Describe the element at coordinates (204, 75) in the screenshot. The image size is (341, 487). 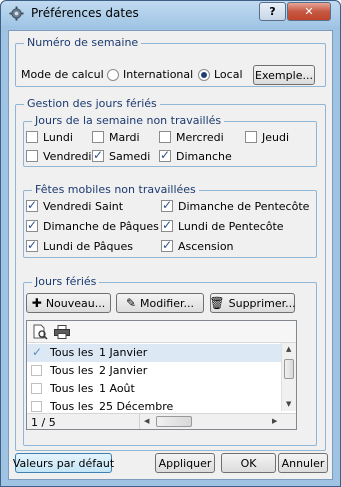
I see `radio-local` at that location.